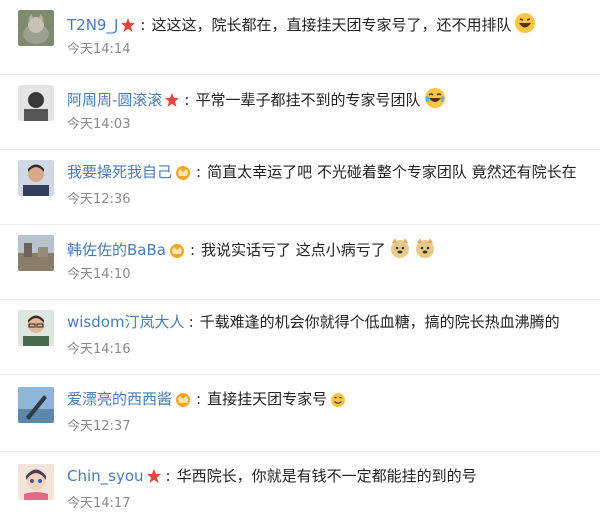 This screenshot has height=529, width=600. I want to click on username: T2N9_J, so click(92, 25).